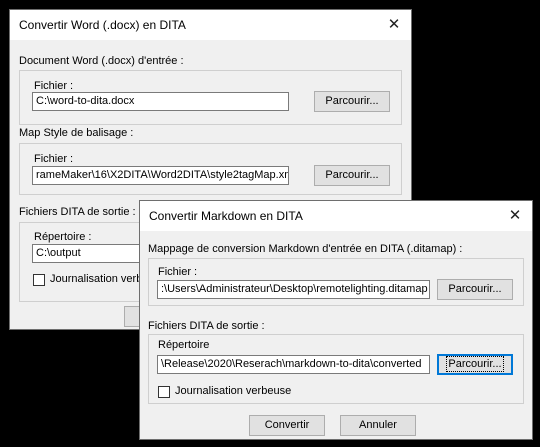 Image resolution: width=540 pixels, height=447 pixels. Describe the element at coordinates (378, 425) in the screenshot. I see `cancel-button: Annuler` at that location.